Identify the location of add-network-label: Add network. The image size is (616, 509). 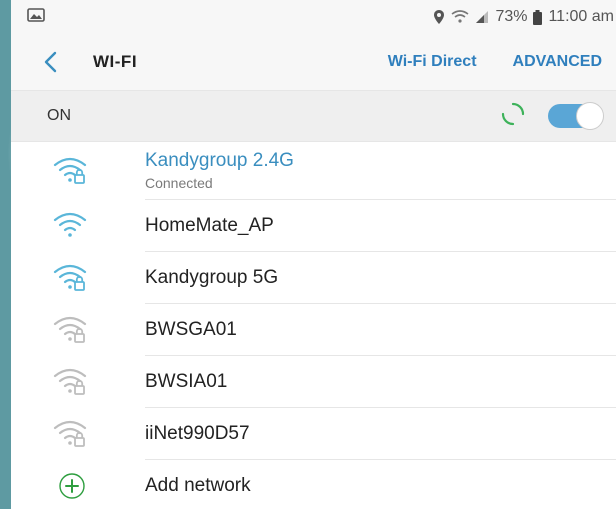
(198, 485).